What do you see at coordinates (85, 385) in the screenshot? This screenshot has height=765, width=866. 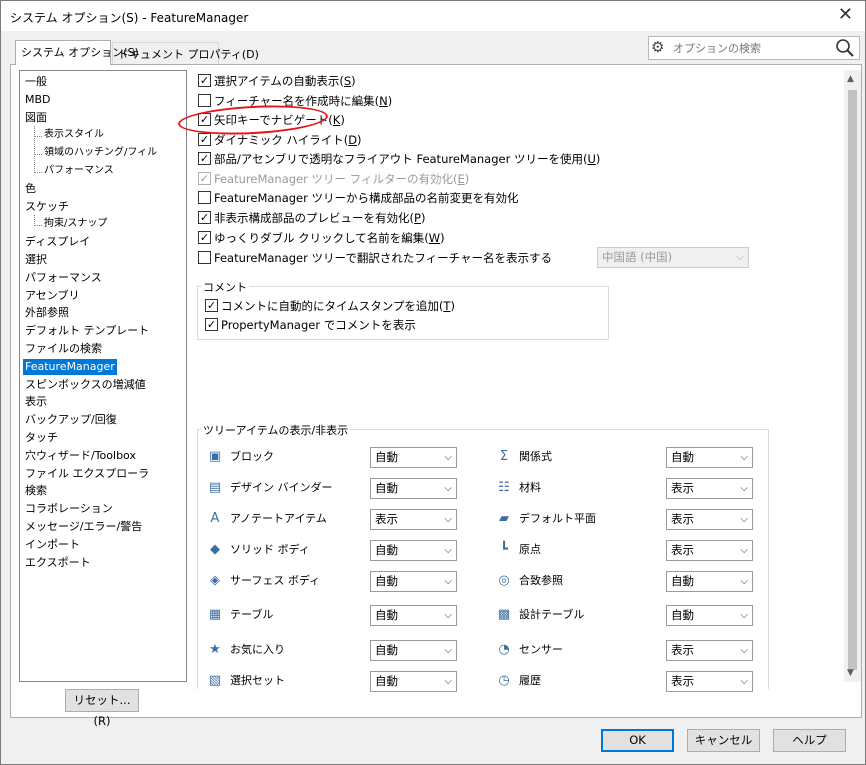 I see `tree-item: スピンボックスの増減値` at bounding box center [85, 385].